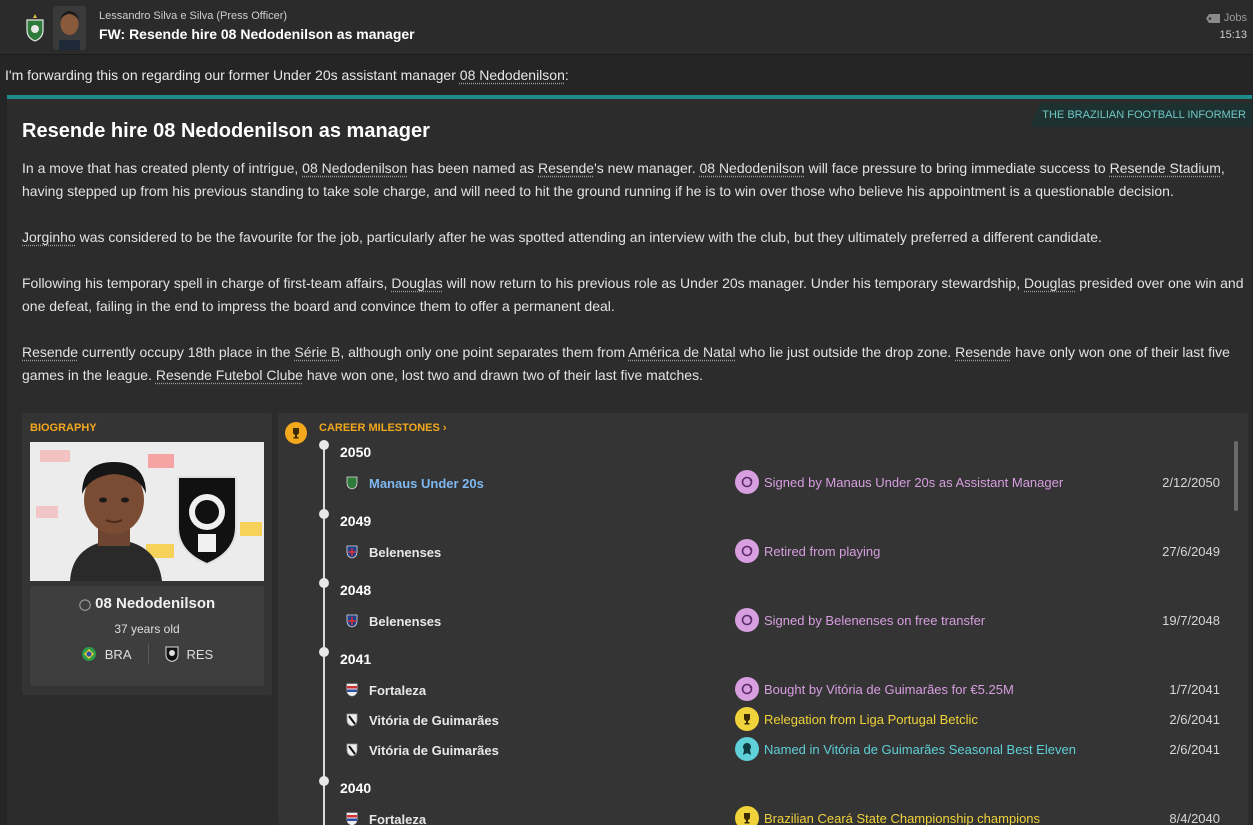 The image size is (1253, 825). I want to click on year-heading: 2040, so click(356, 788).